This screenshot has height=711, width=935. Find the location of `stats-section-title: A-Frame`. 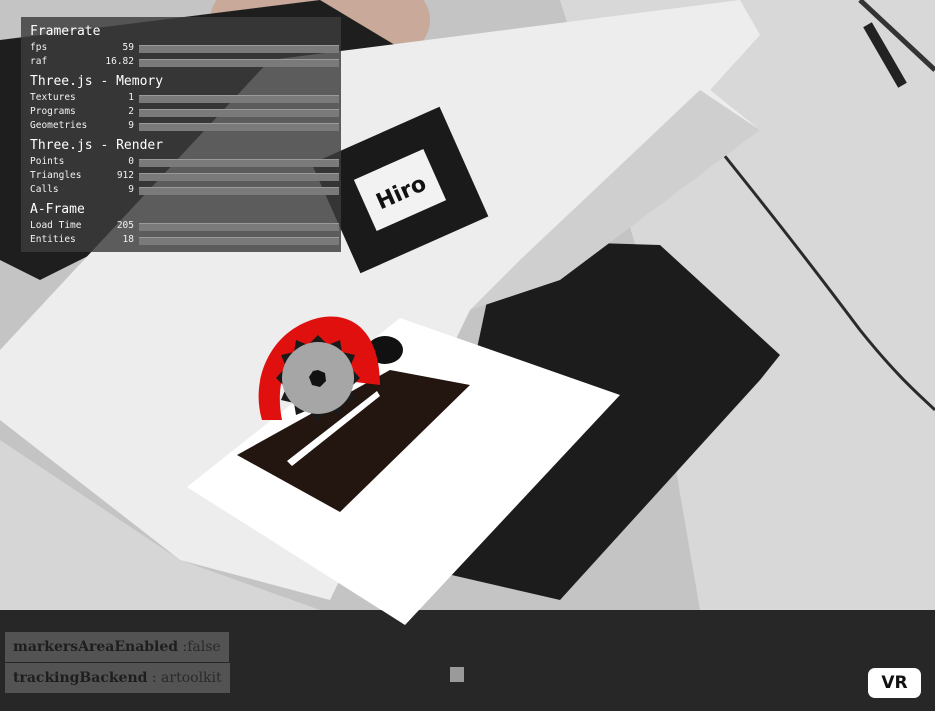

stats-section-title: A-Frame is located at coordinates (57, 209).